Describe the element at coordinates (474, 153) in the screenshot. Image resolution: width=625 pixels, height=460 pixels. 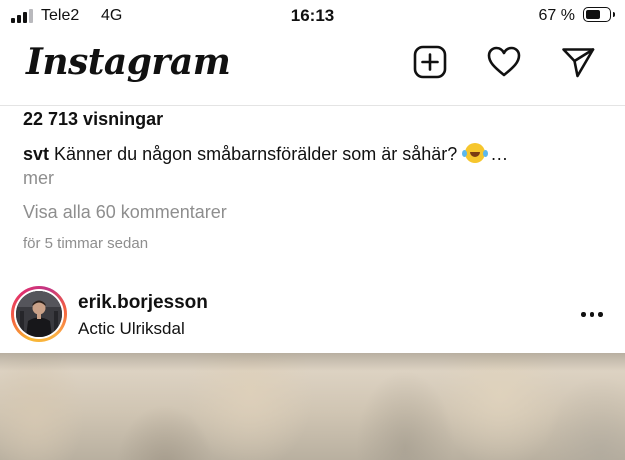
I see `laughing-tears-emoji-icon` at that location.